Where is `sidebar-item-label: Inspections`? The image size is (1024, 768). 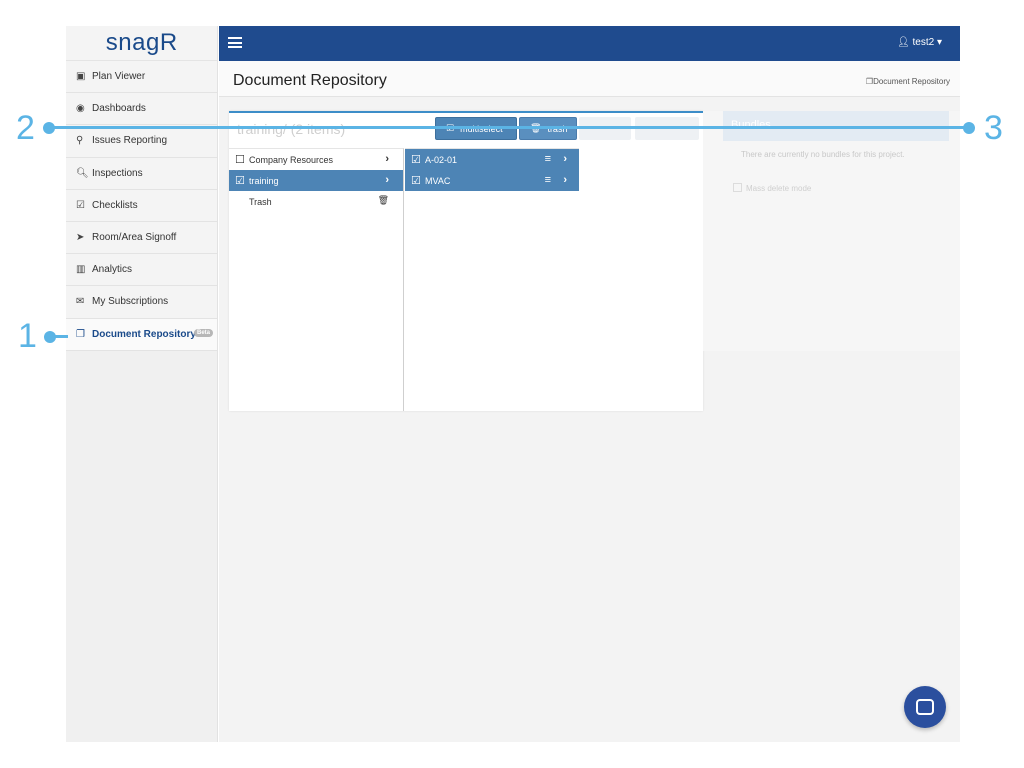
sidebar-item-label: Inspections is located at coordinates (117, 173).